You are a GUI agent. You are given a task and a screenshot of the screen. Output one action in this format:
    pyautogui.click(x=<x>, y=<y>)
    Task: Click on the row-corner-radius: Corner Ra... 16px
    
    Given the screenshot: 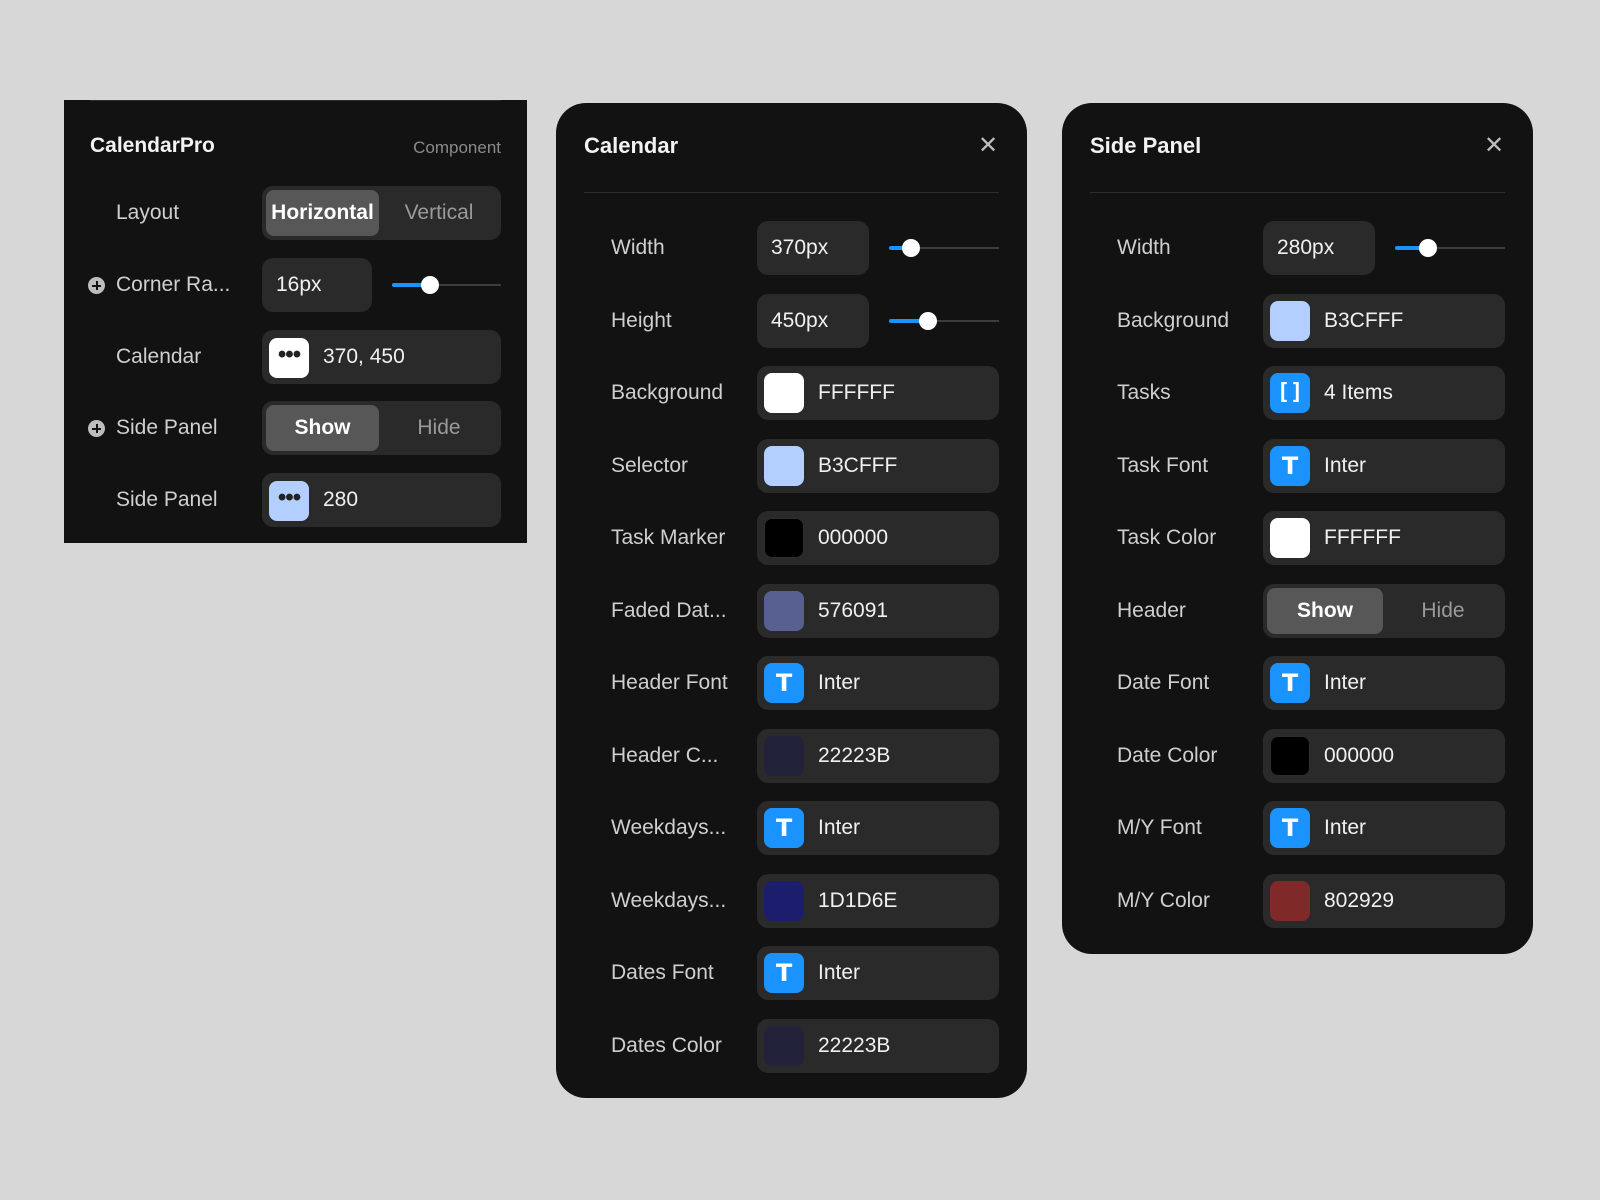 What is the action you would take?
    pyautogui.click(x=294, y=285)
    